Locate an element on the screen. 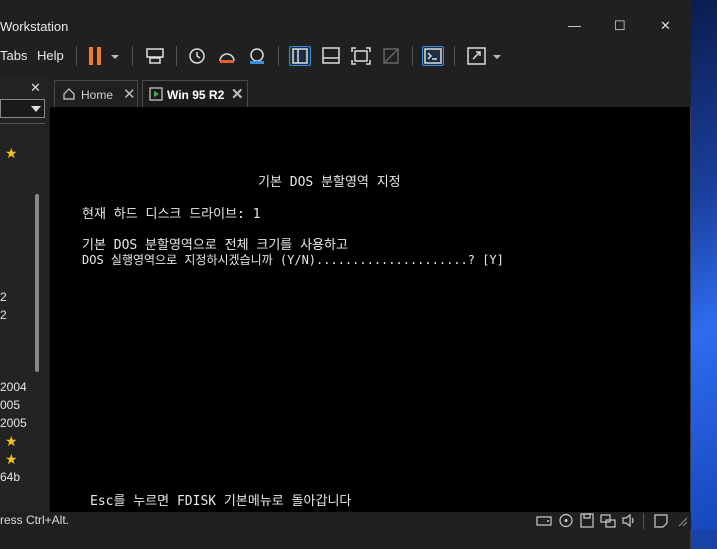  tab-win95: Win 95 R2 ✕ is located at coordinates (195, 93).